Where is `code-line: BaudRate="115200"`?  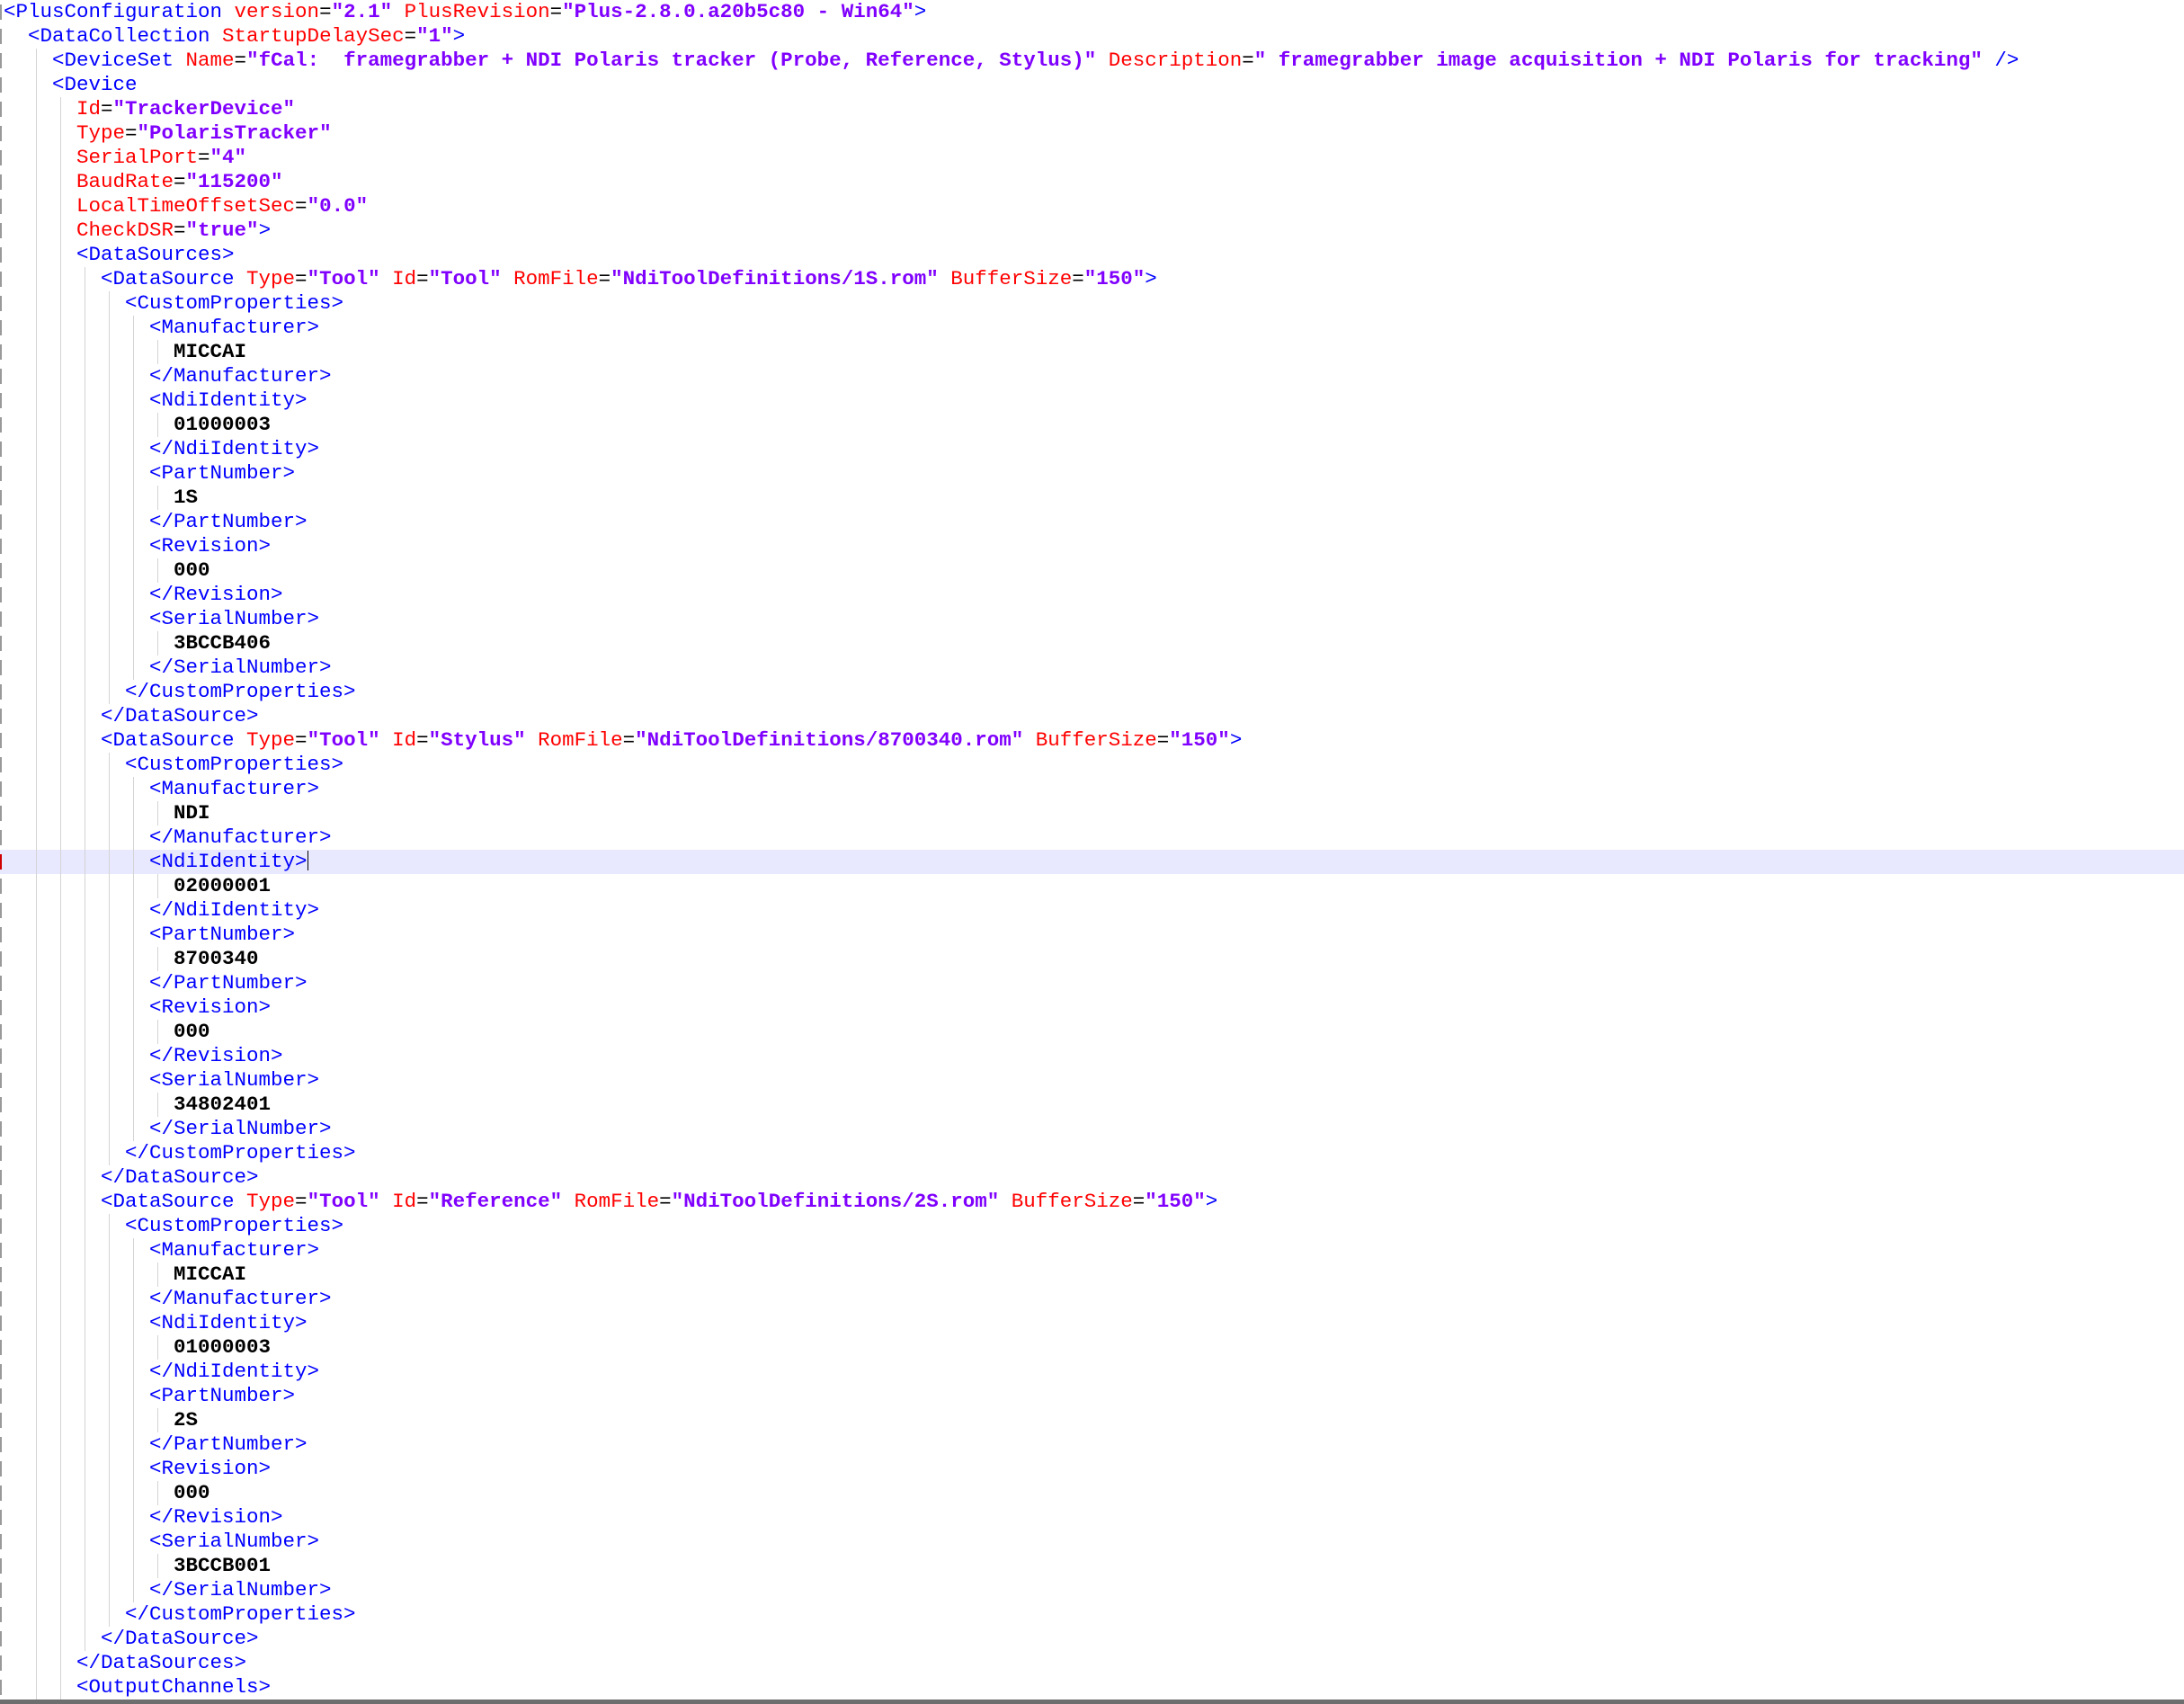 code-line: BaudRate="115200" is located at coordinates (1092, 182).